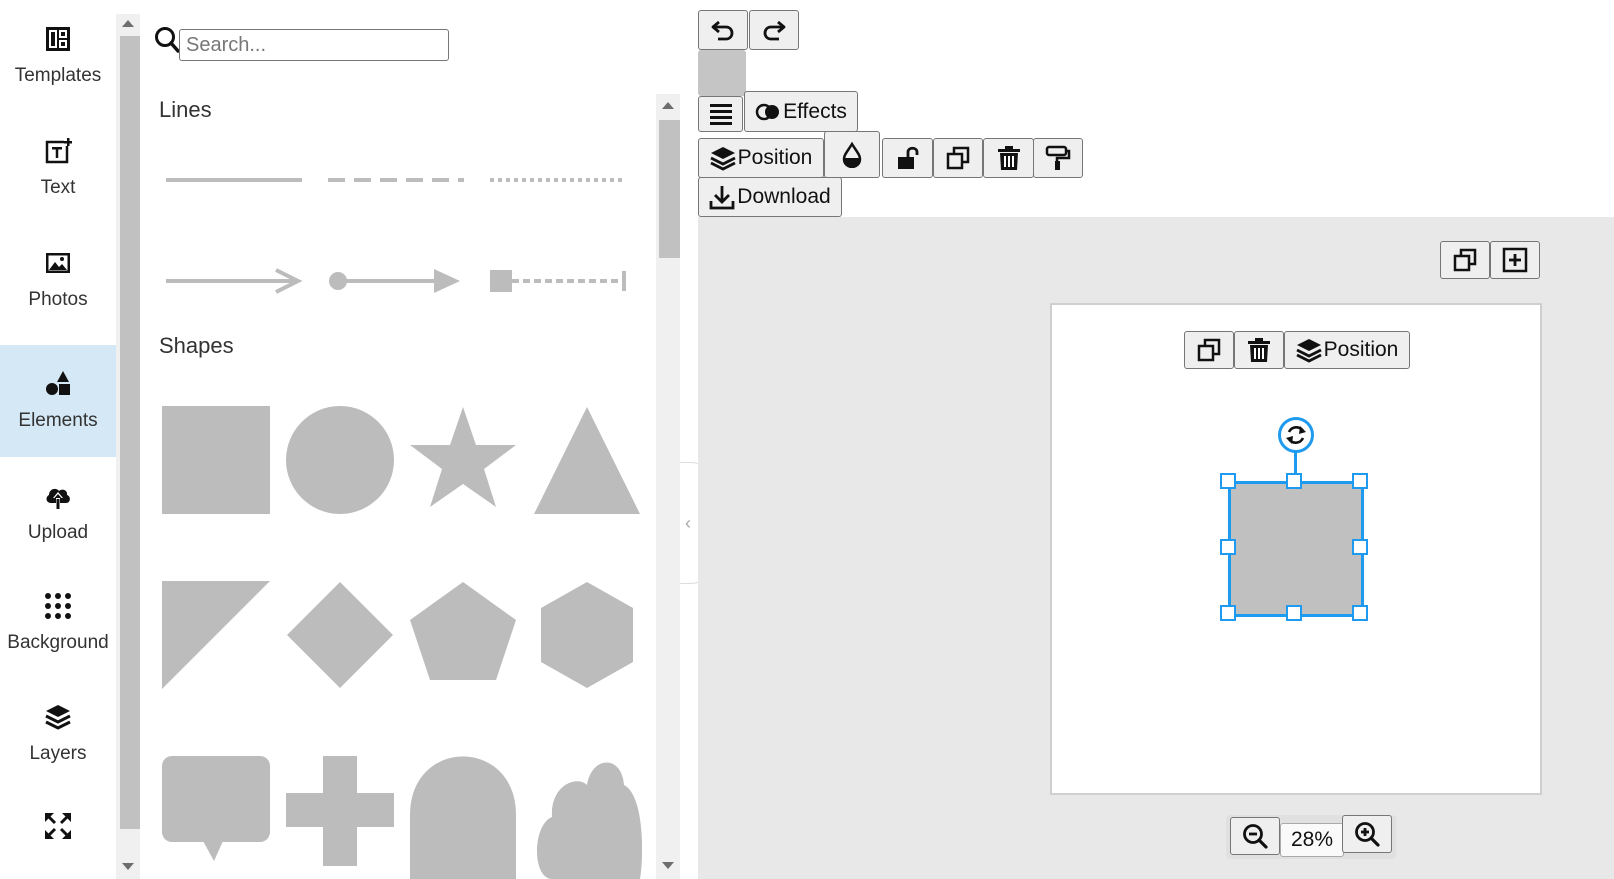  I want to click on resize-handle-top, so click(1294, 481).